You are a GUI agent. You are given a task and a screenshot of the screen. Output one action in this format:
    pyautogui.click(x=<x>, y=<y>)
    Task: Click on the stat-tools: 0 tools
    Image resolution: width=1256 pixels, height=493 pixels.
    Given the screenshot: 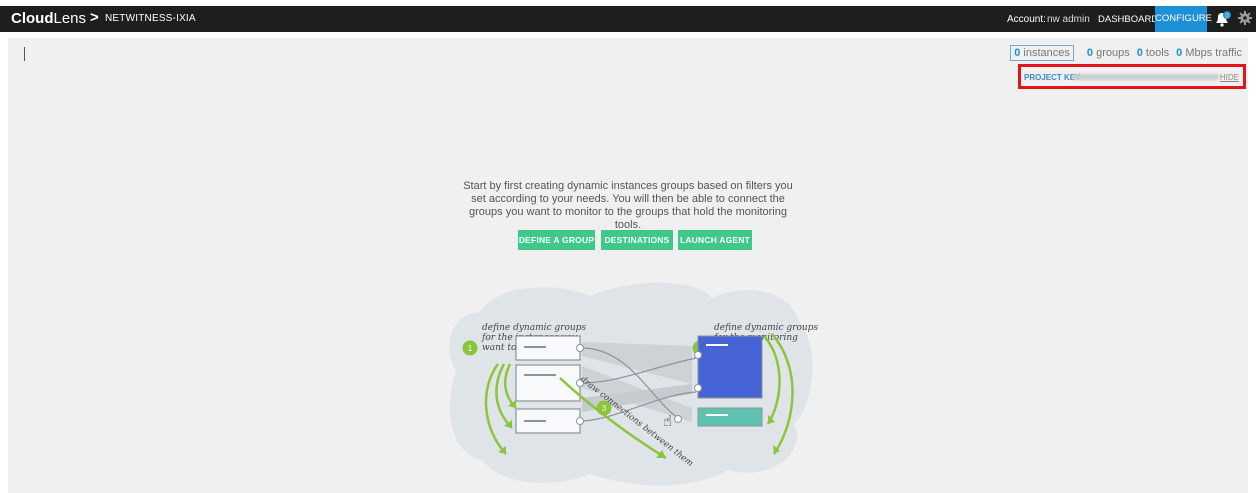 What is the action you would take?
    pyautogui.click(x=1153, y=53)
    